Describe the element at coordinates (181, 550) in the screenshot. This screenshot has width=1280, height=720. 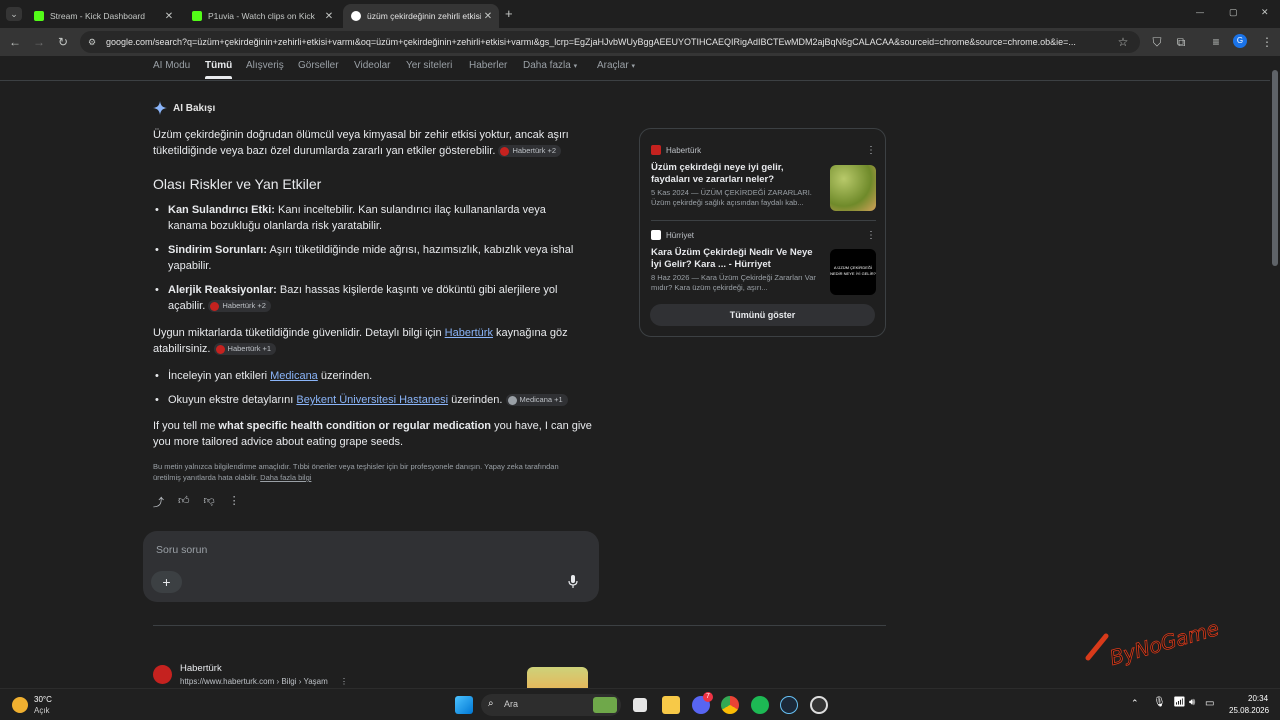
I see `ask-input: Soru sorun` at that location.